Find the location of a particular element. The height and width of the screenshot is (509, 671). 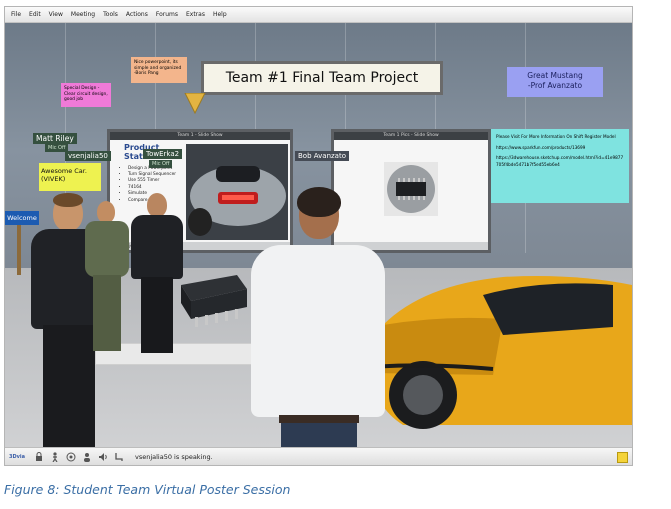

info-line-2: https://www.sparkfun.com/products/13699 is located at coordinates (560, 148).